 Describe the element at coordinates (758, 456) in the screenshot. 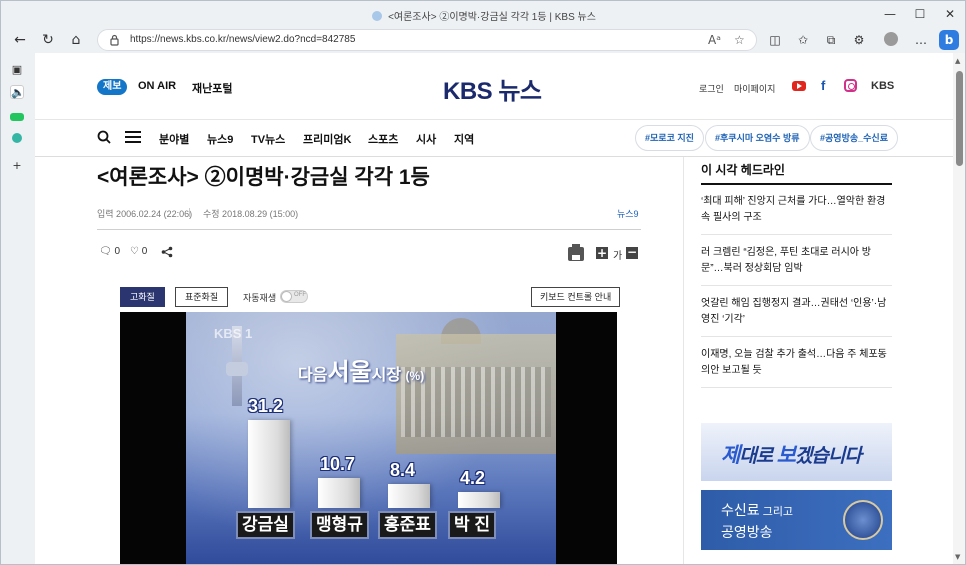

I see `banner1-part2: 대로` at that location.